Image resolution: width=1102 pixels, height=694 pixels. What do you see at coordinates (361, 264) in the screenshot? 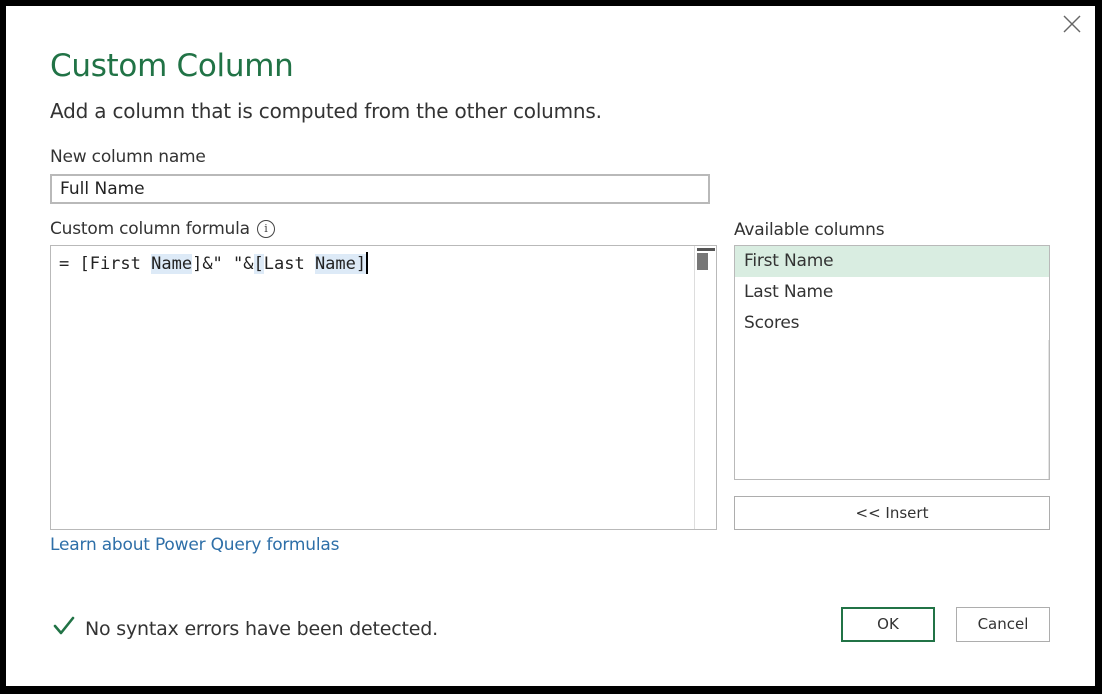
I see `formula-highlight: ]` at bounding box center [361, 264].